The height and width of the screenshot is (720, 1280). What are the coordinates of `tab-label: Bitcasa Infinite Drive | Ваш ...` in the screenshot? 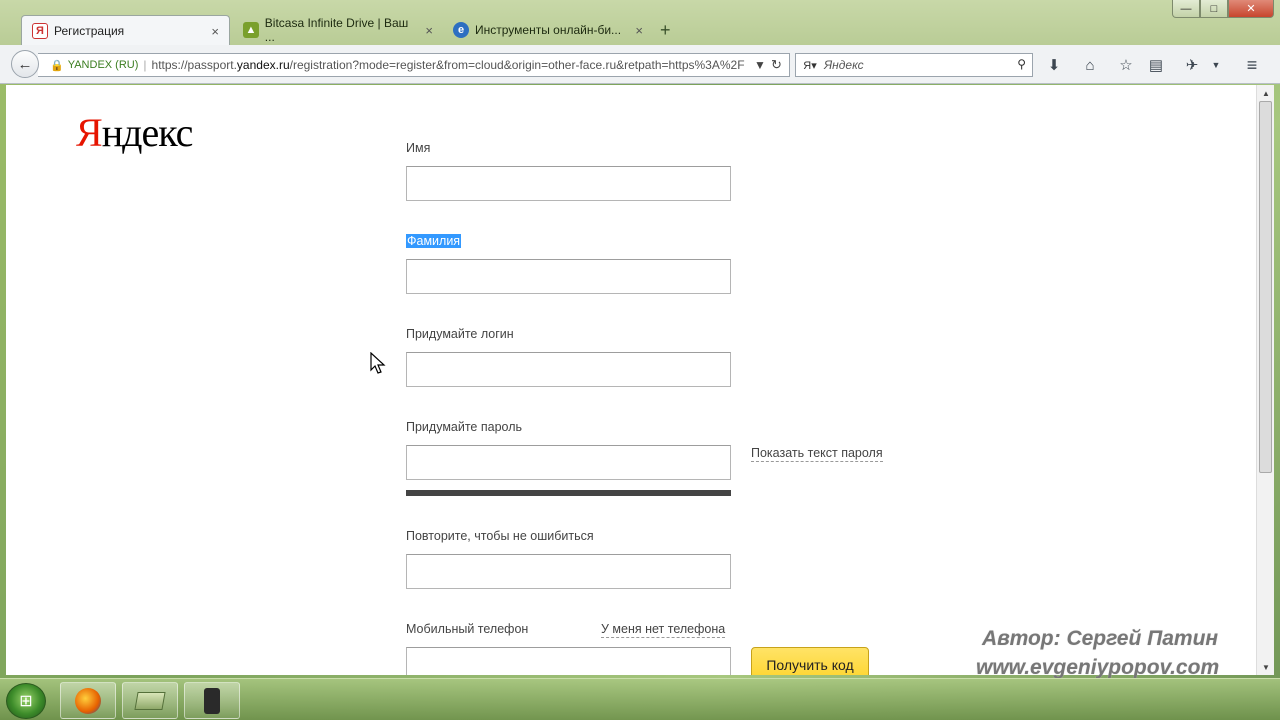 It's located at (336, 30).